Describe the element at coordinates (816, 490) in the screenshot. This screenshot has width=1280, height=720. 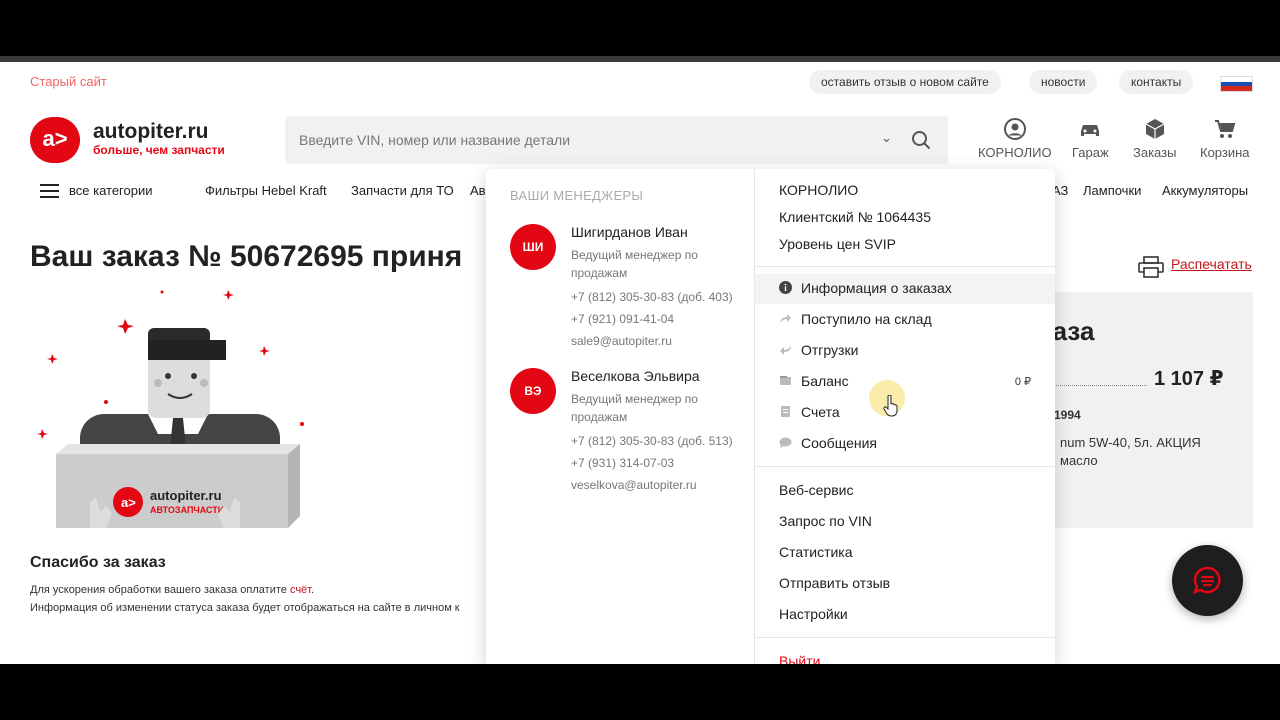
I see `menu-item-web-service: Веб-сервис` at that location.